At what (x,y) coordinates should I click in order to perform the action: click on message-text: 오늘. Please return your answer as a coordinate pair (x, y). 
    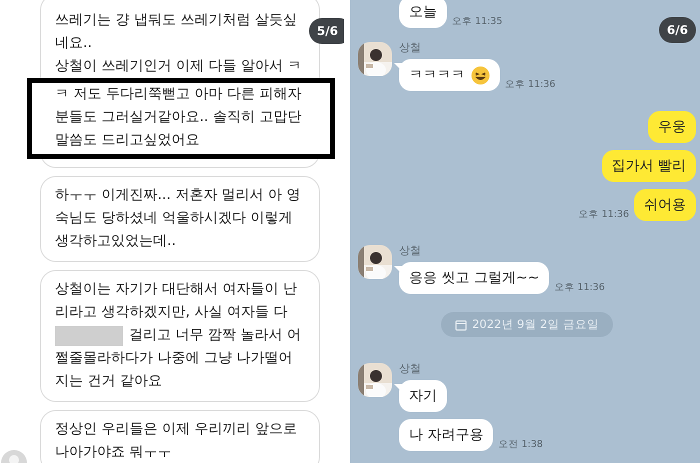
    Looking at the image, I should click on (423, 12).